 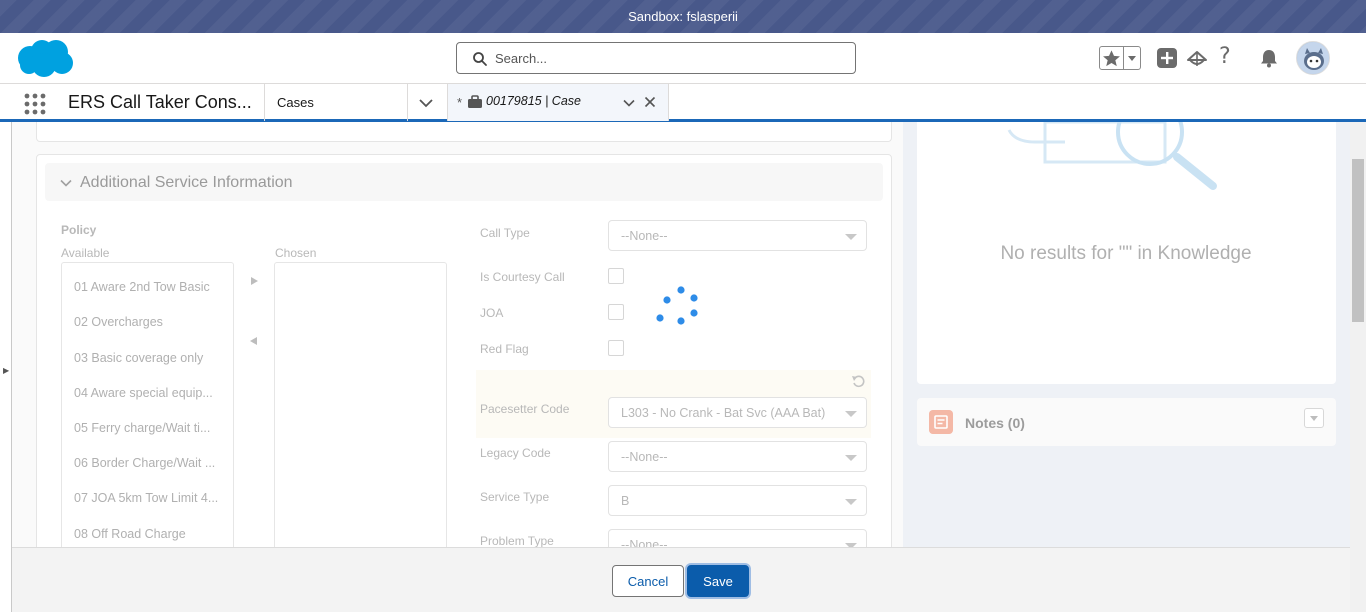 I want to click on section-additional-service-information: Additional Service Information, so click(x=464, y=182).